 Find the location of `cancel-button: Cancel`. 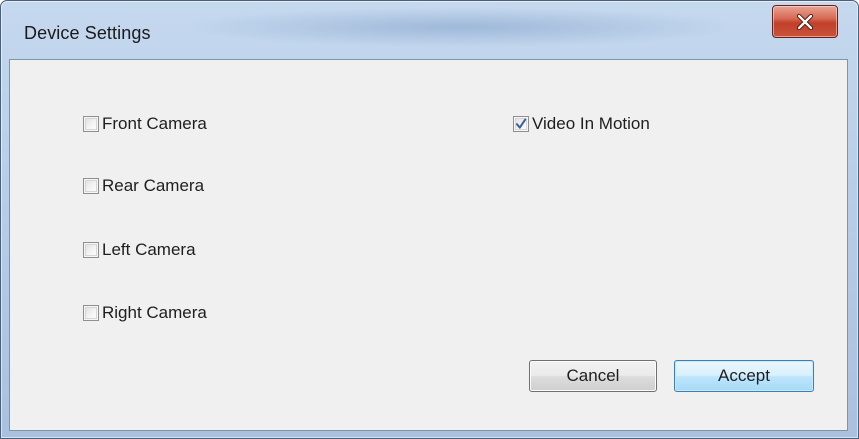

cancel-button: Cancel is located at coordinates (593, 376).